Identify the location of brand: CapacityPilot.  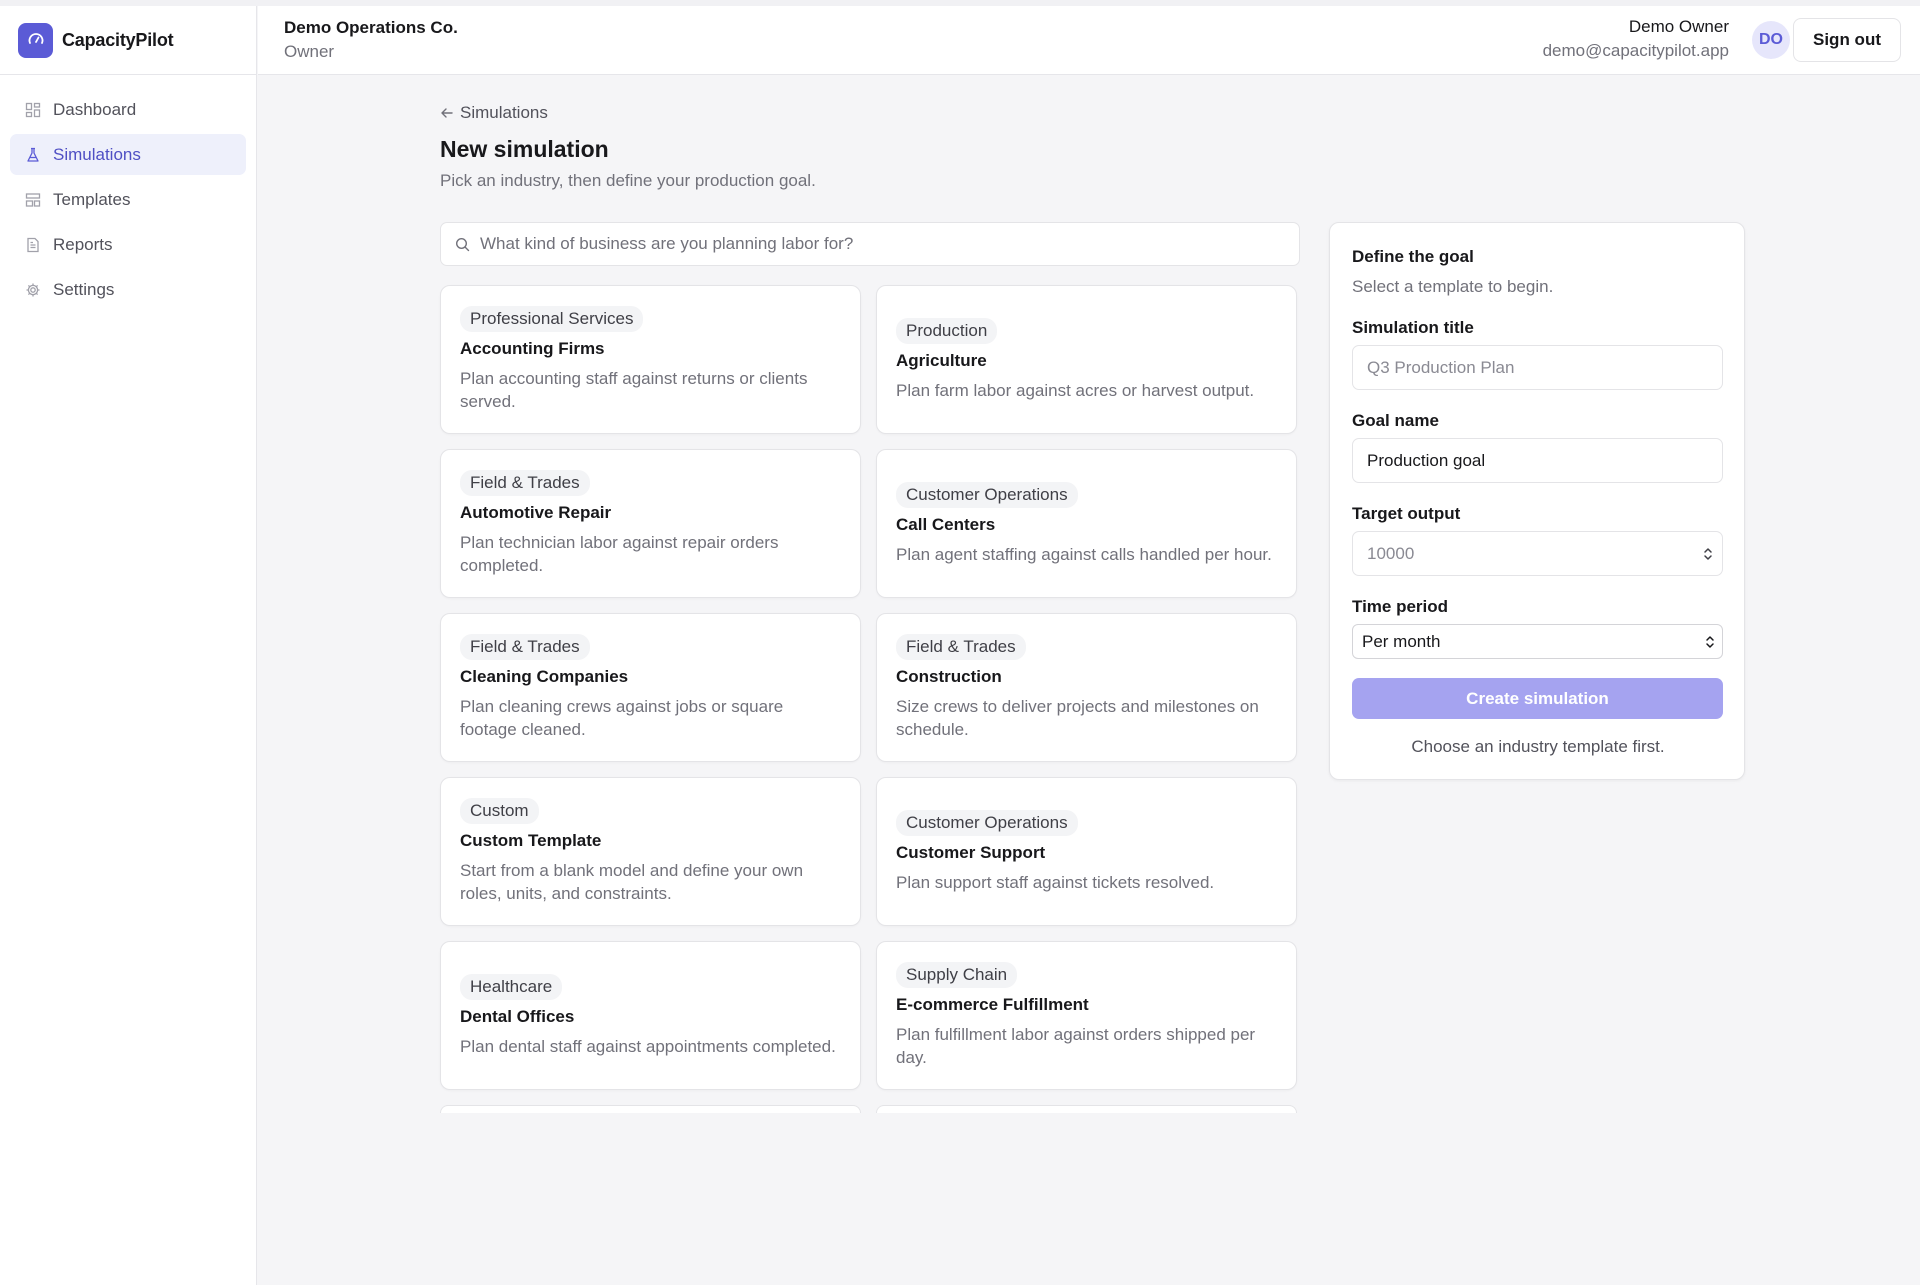
(128, 40).